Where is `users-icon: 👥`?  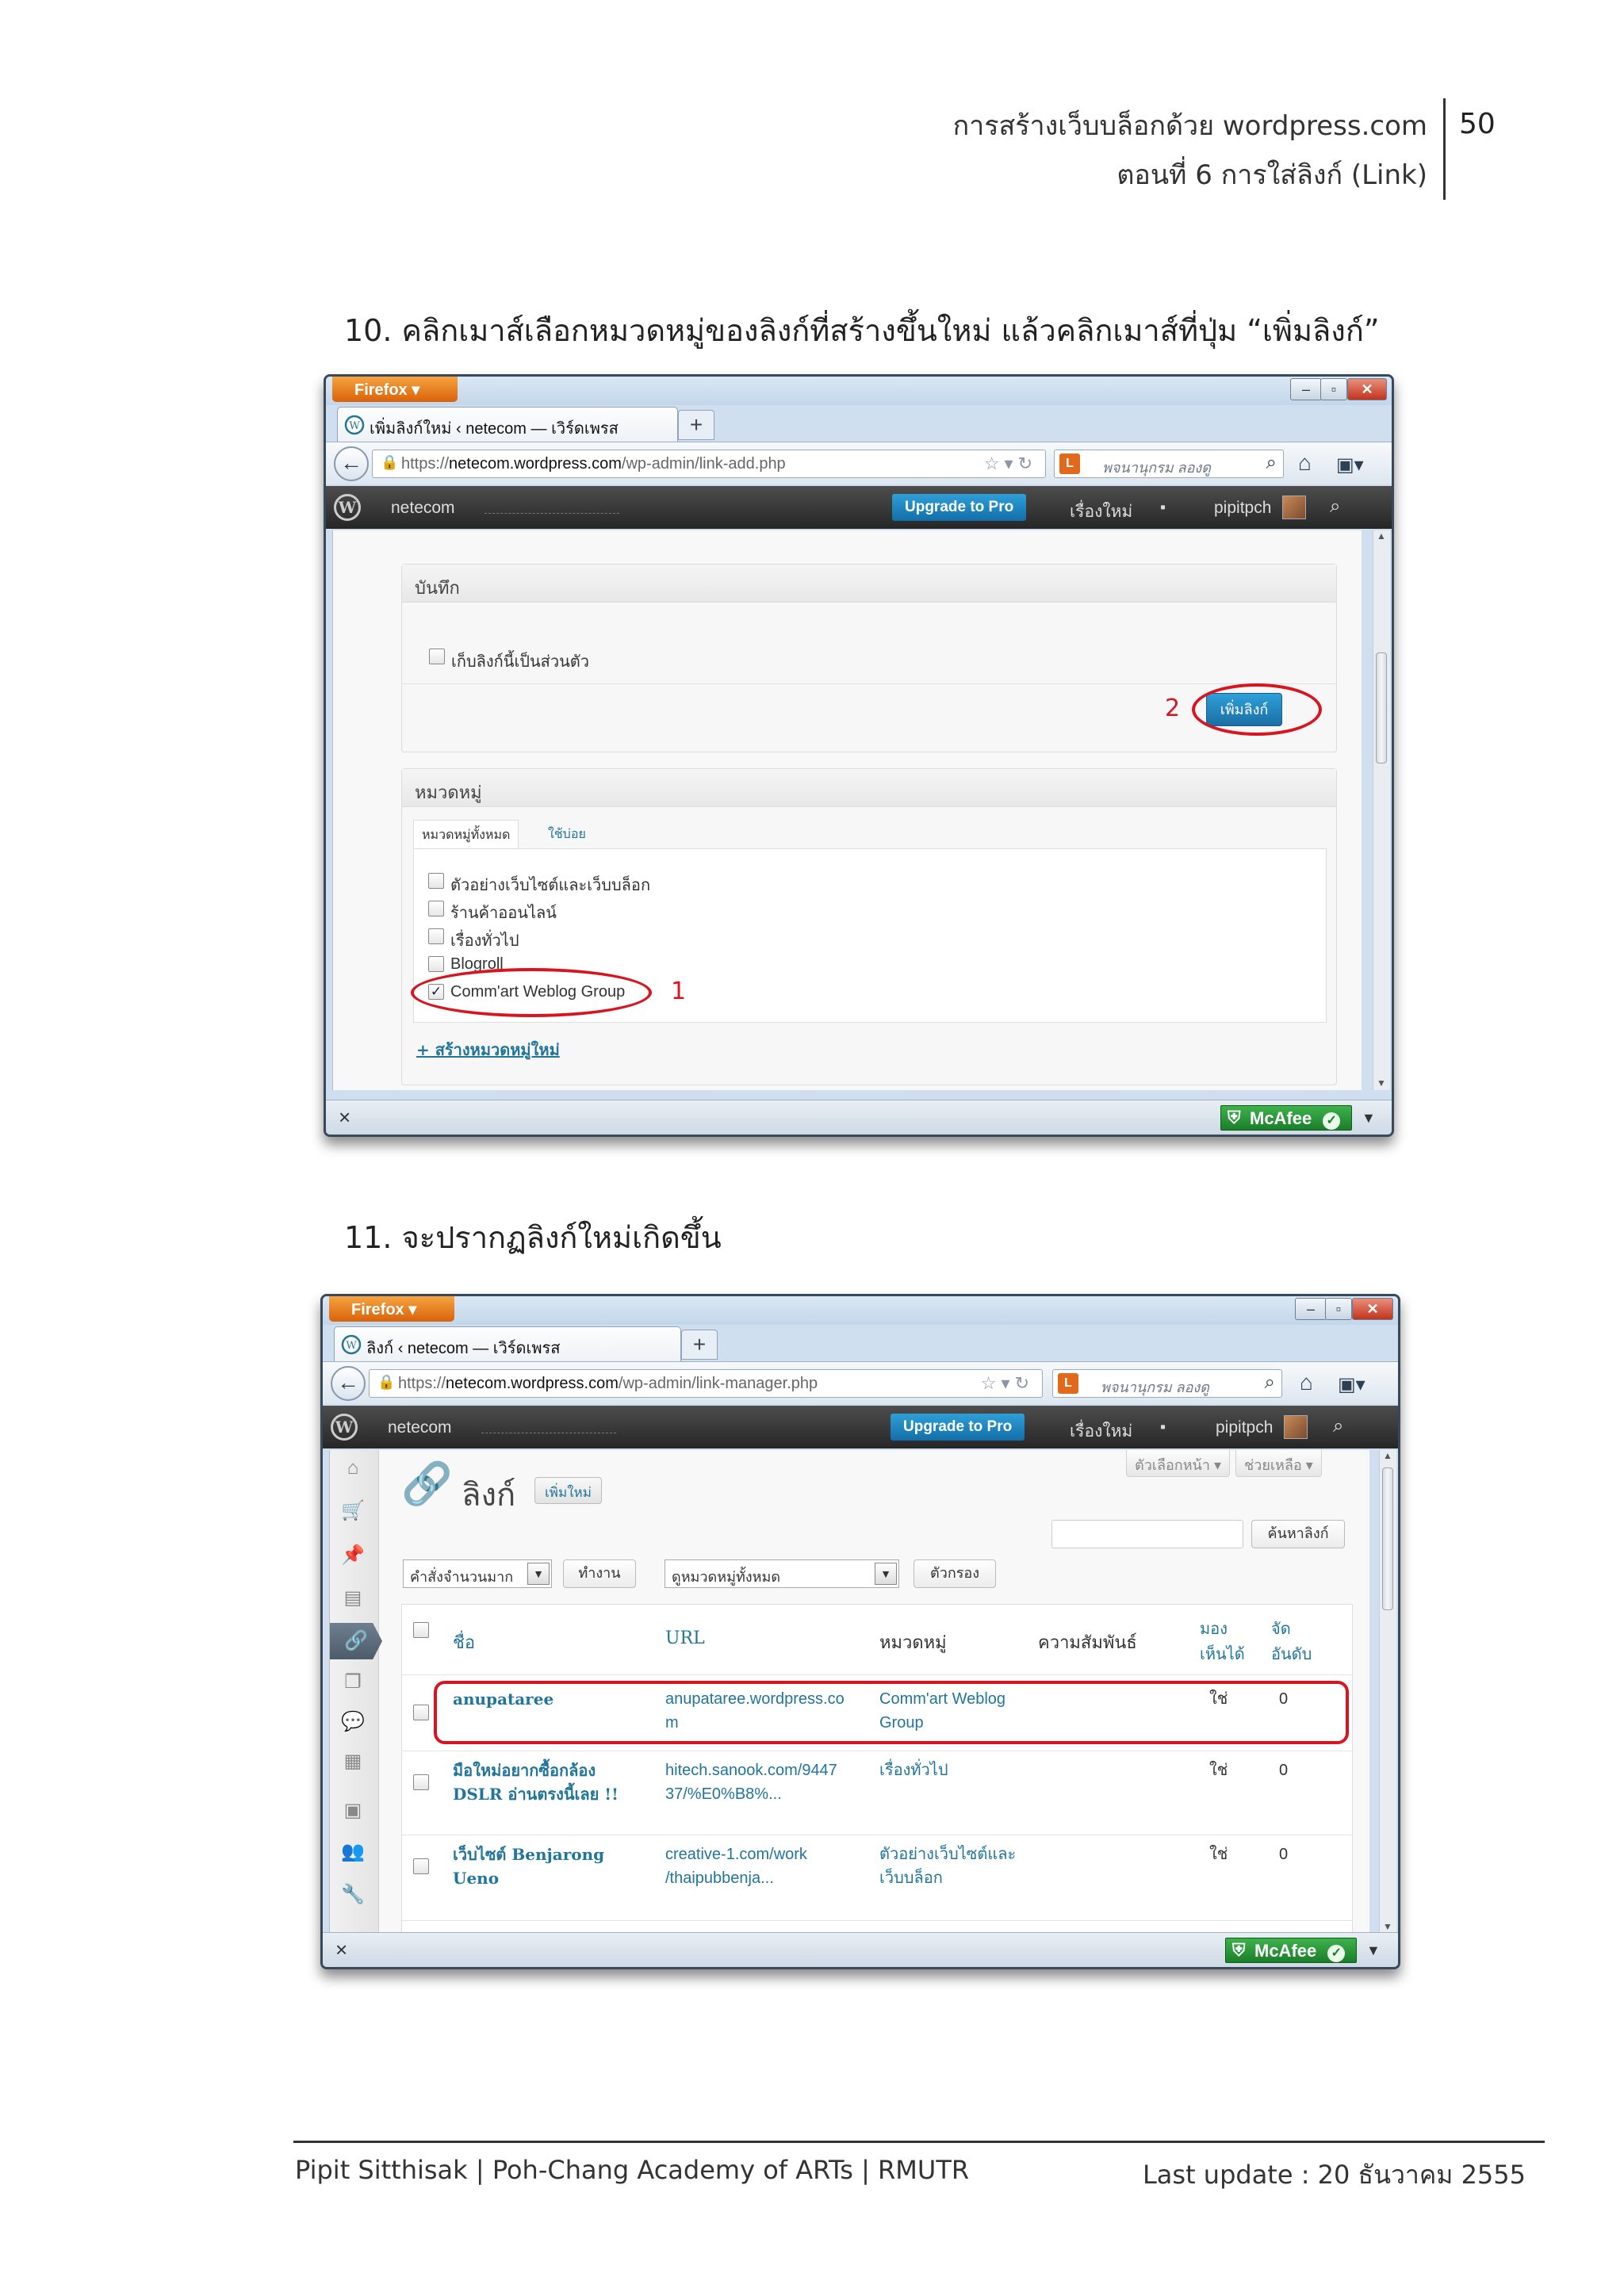
users-icon: 👥 is located at coordinates (352, 1853).